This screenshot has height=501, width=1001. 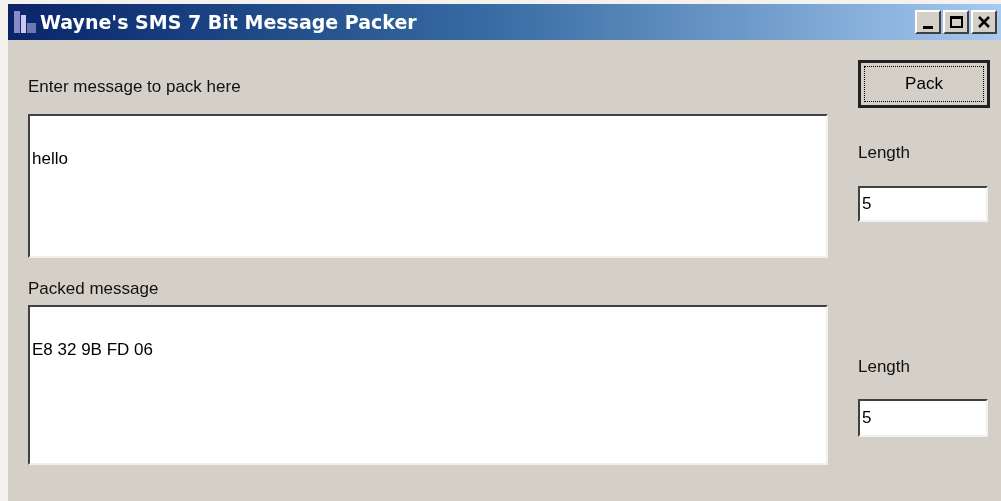 I want to click on maximize-button, so click(x=956, y=22).